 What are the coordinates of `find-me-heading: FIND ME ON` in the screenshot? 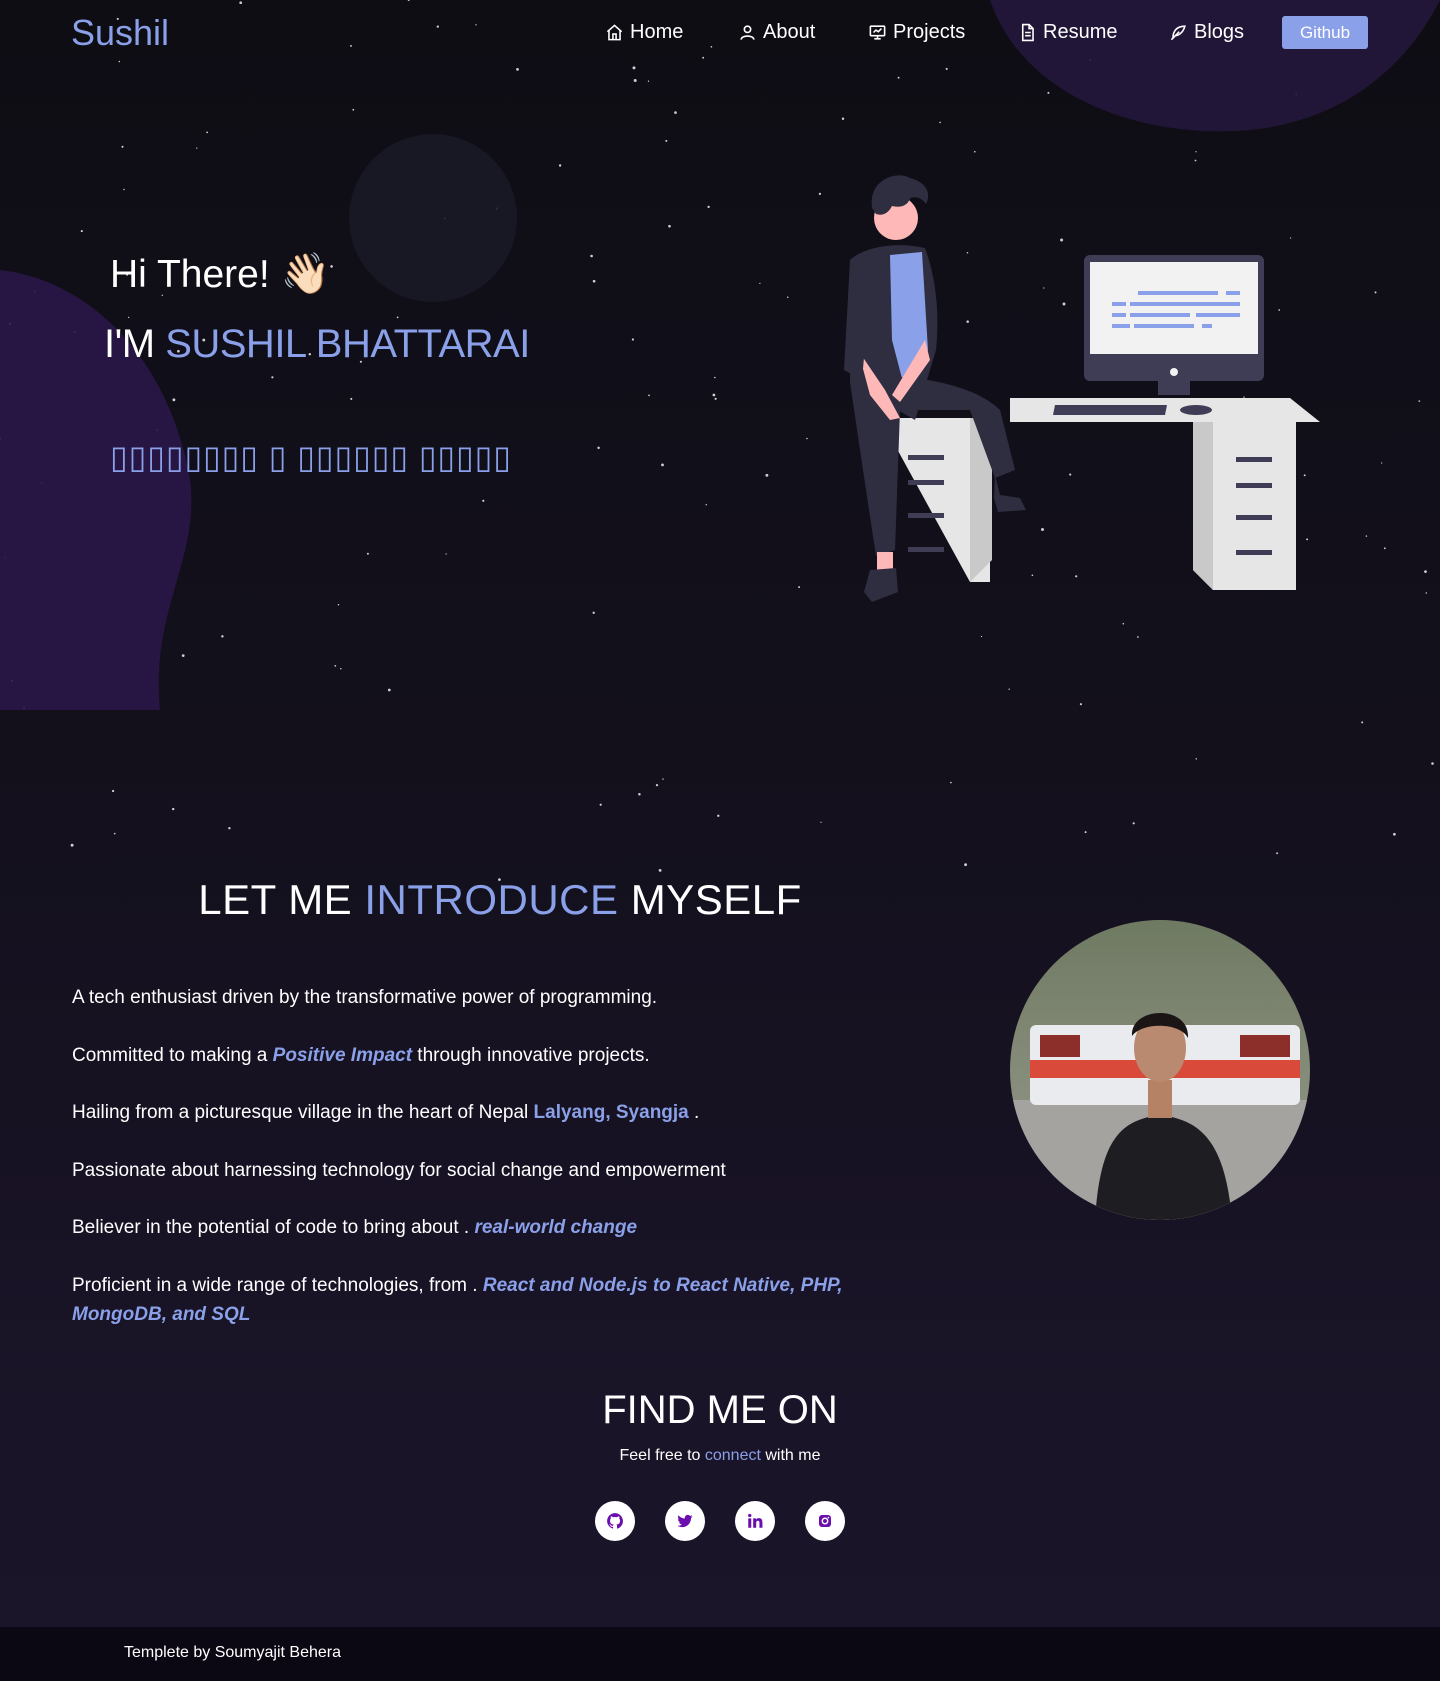 It's located at (720, 1410).